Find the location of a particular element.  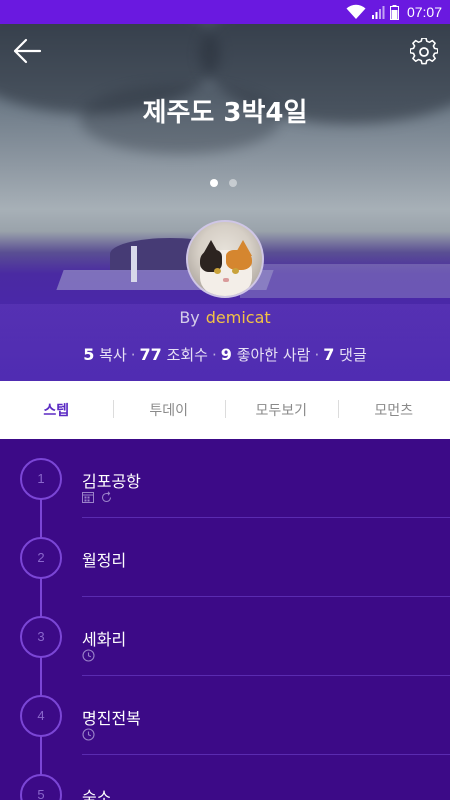

calendar-icon is located at coordinates (88, 497).